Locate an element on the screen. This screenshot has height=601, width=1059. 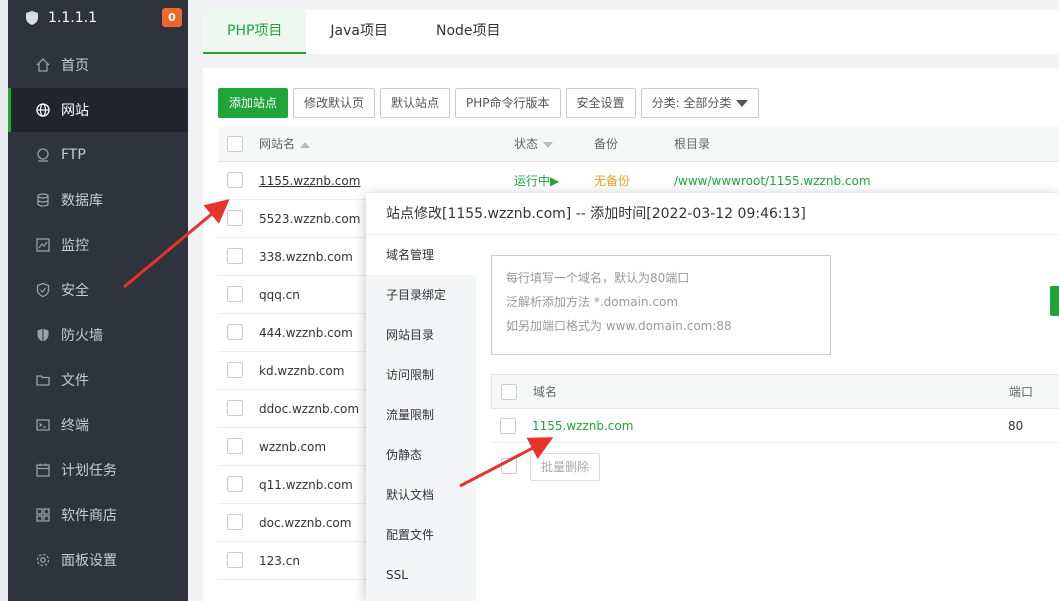
toolbar: 添加站点 修改默认页 默认站点 PHP命令行版本 安全设置 分类: 全部分类 is located at coordinates (489, 103).